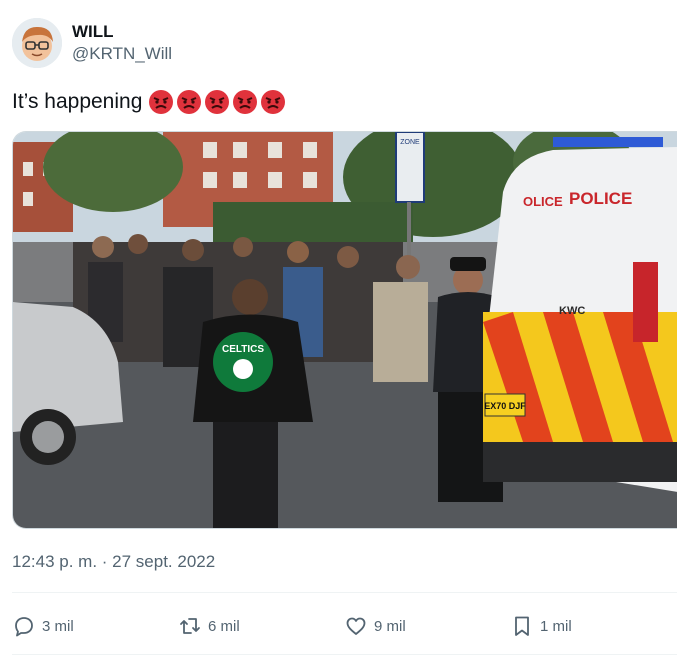 The image size is (677, 660). What do you see at coordinates (95, 626) in the screenshot?
I see `reply-button: 3 mil` at bounding box center [95, 626].